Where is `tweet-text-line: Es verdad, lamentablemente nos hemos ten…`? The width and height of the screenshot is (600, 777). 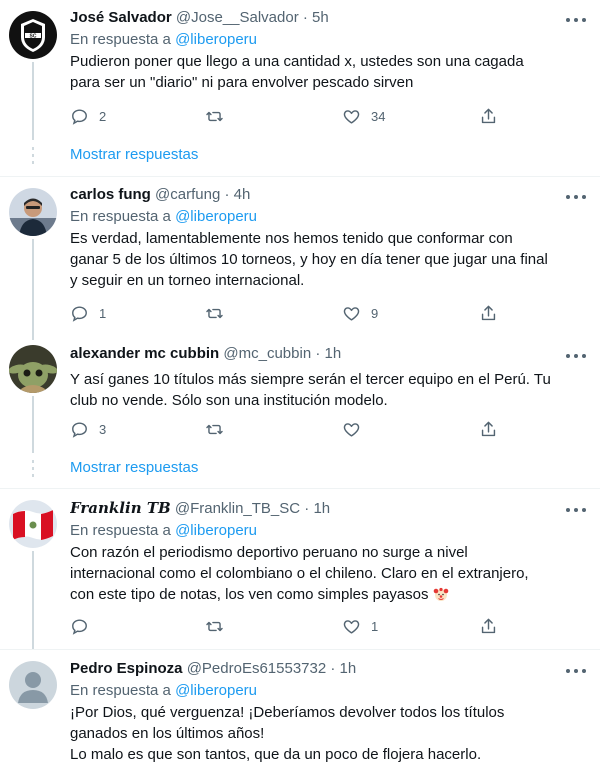 tweet-text-line: Es verdad, lamentablemente nos hemos ten… is located at coordinates (291, 238).